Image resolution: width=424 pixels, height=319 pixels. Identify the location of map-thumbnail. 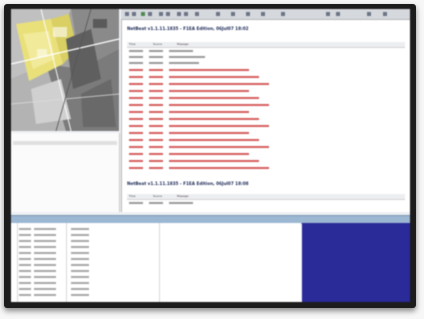
(65, 70).